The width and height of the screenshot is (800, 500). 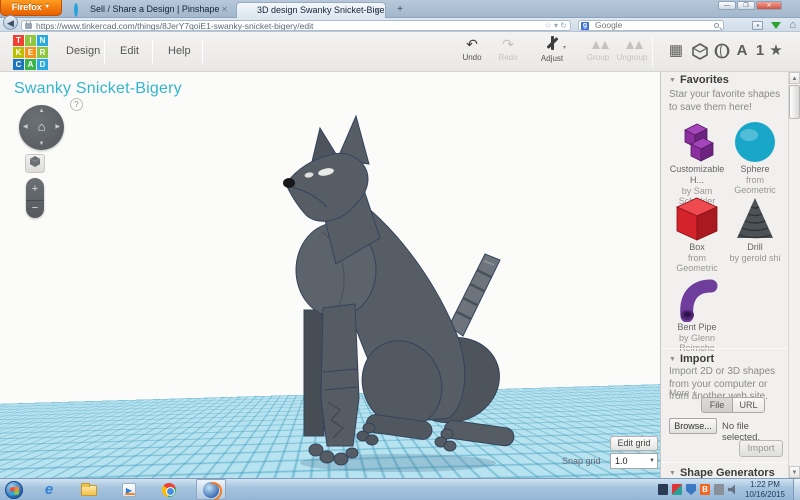 I want to click on clock-date: 10/16/2015, so click(x=765, y=494).